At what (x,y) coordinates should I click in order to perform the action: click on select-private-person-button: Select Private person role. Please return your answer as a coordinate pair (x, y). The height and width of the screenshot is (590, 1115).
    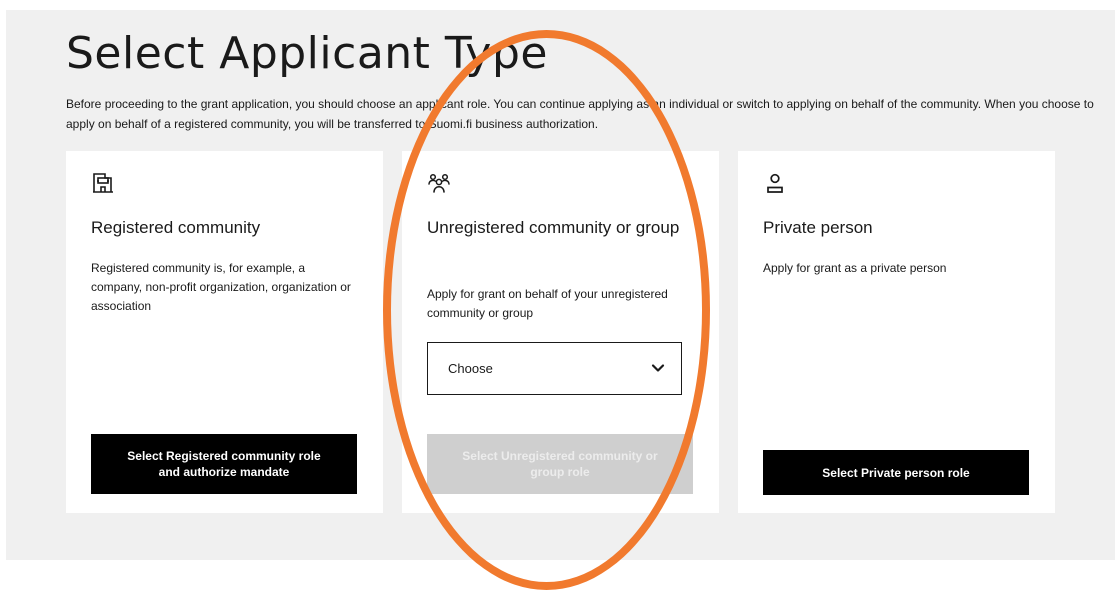
    Looking at the image, I should click on (896, 472).